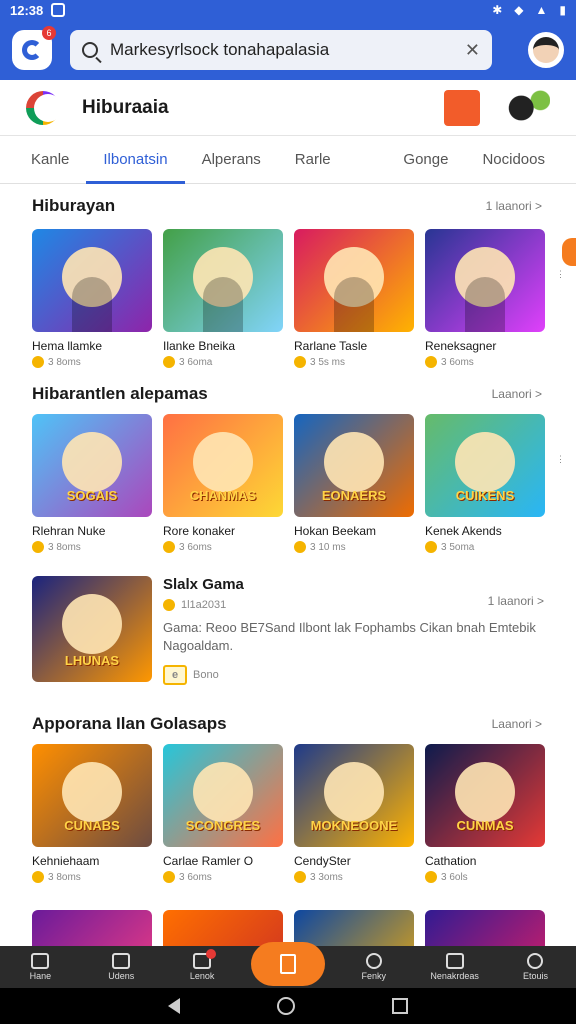 The width and height of the screenshot is (576, 1024). I want to click on game-card: SCONGRES Carlae Ramler O 3 6oms, so click(223, 813).